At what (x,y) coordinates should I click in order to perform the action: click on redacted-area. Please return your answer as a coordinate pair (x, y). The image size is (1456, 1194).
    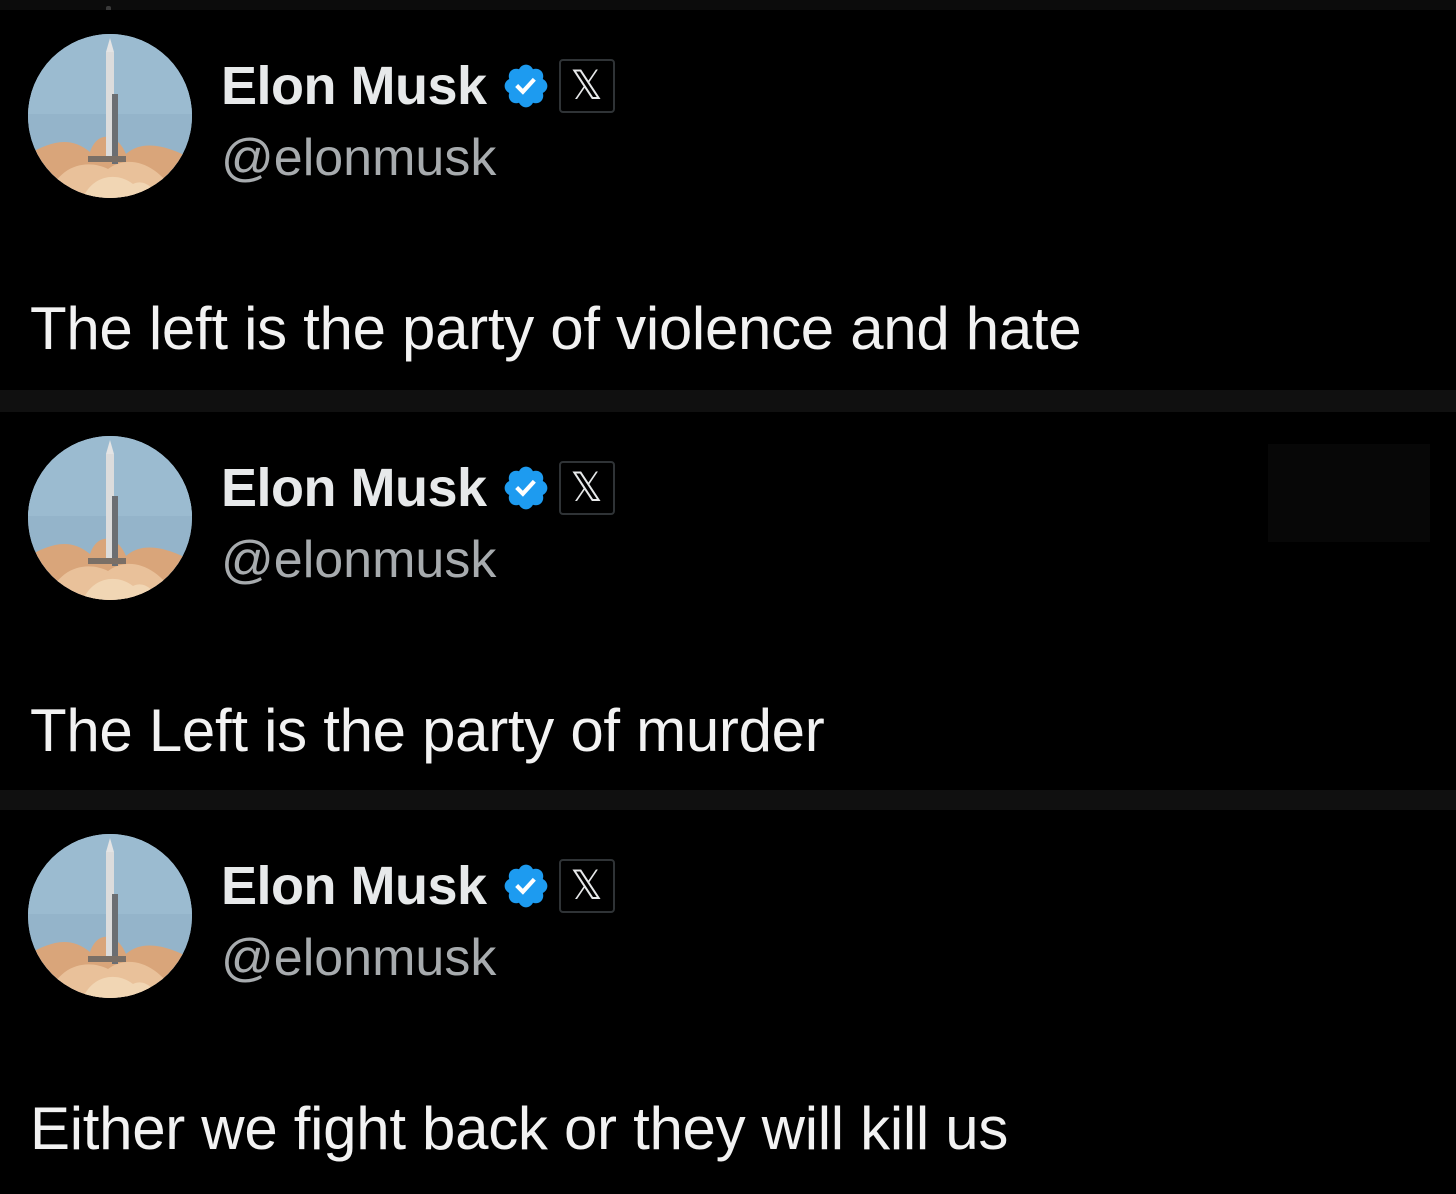
    Looking at the image, I should click on (1349, 493).